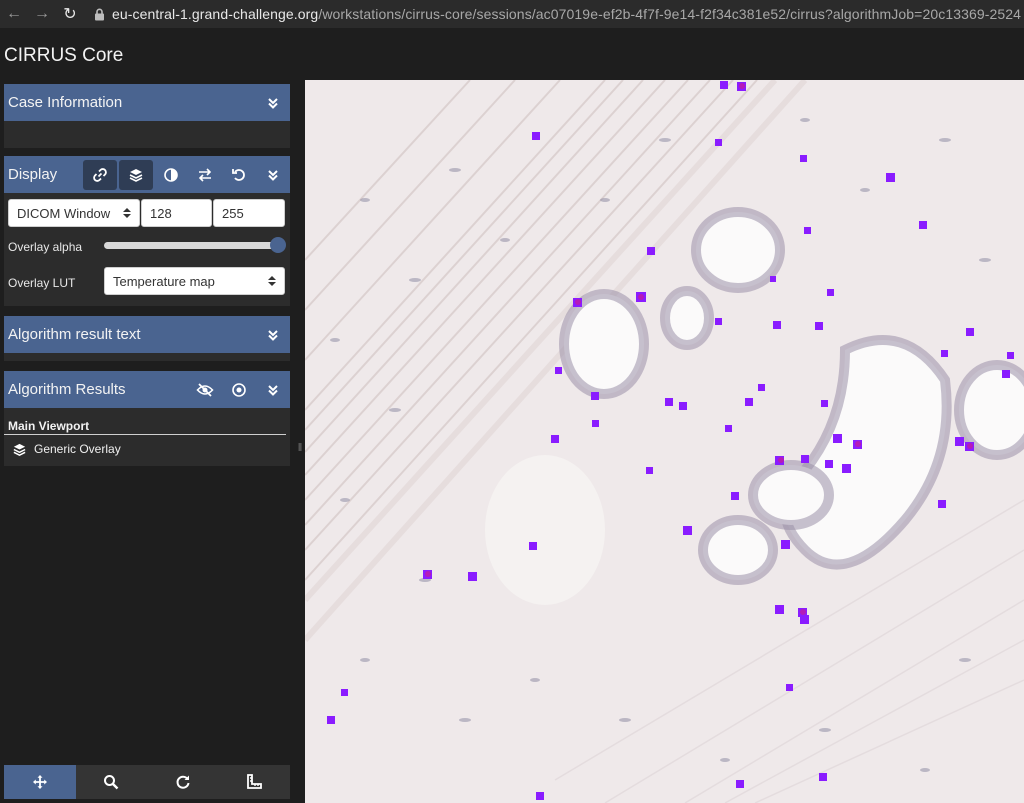 The image size is (1024, 803). What do you see at coordinates (67, 389) in the screenshot?
I see `algorithm-results-title: Algorithm Results` at bounding box center [67, 389].